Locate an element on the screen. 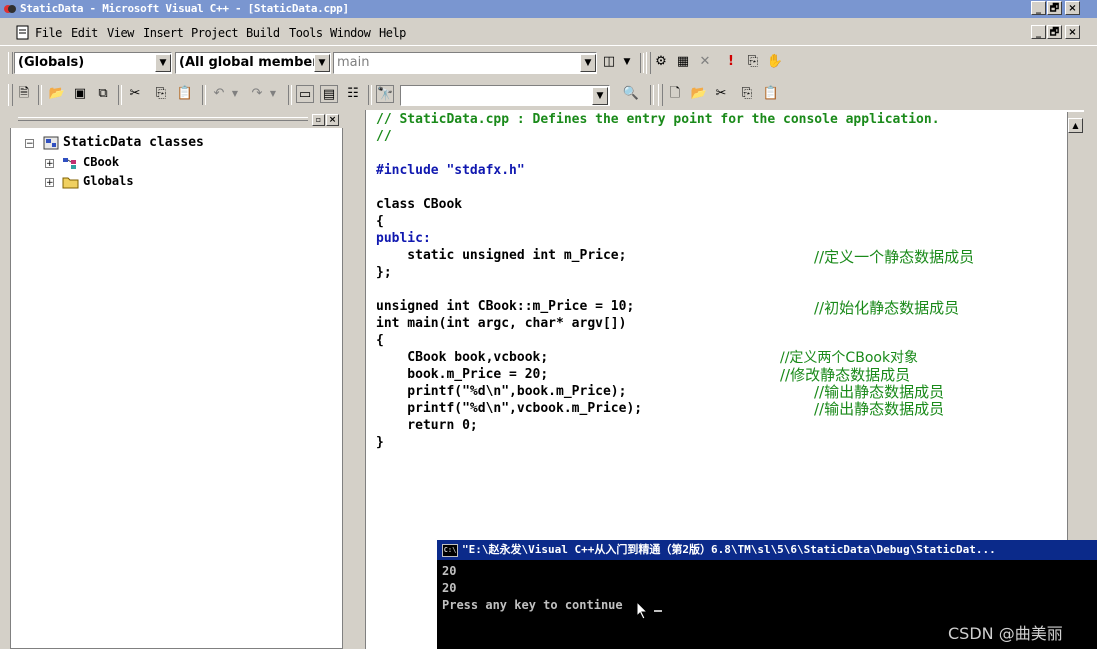  new-text-file-icon: 🗎 is located at coordinates (24, 94).